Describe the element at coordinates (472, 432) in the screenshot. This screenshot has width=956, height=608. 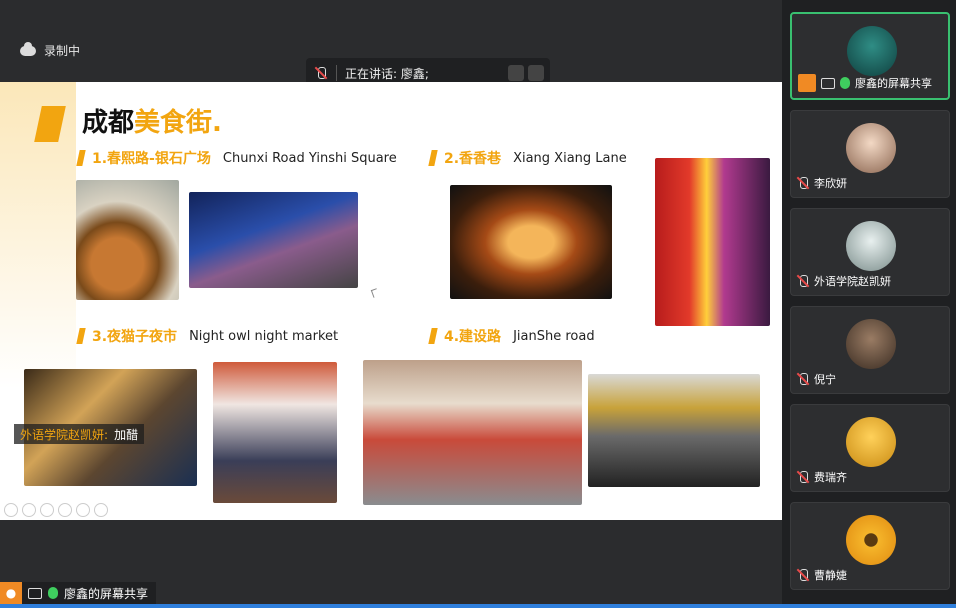
I see `jianshe-road-crossing-photo` at that location.